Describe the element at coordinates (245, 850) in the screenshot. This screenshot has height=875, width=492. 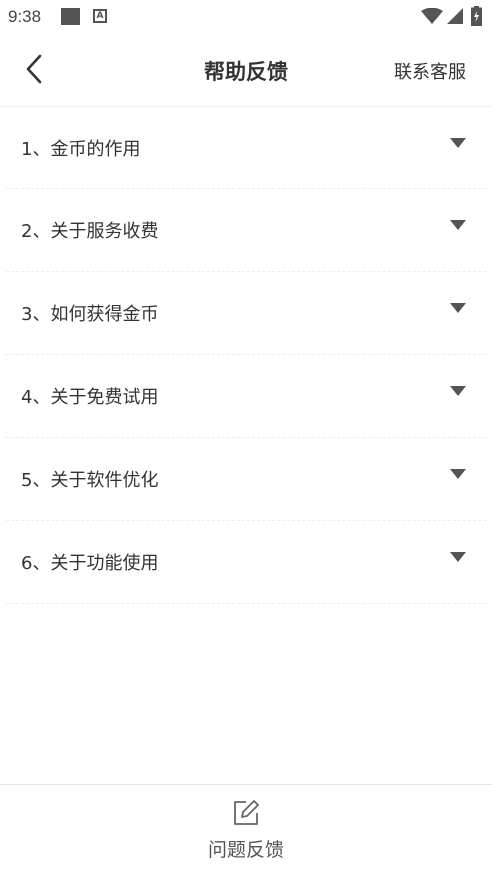
I see `feedback-label: 问题反馈` at that location.